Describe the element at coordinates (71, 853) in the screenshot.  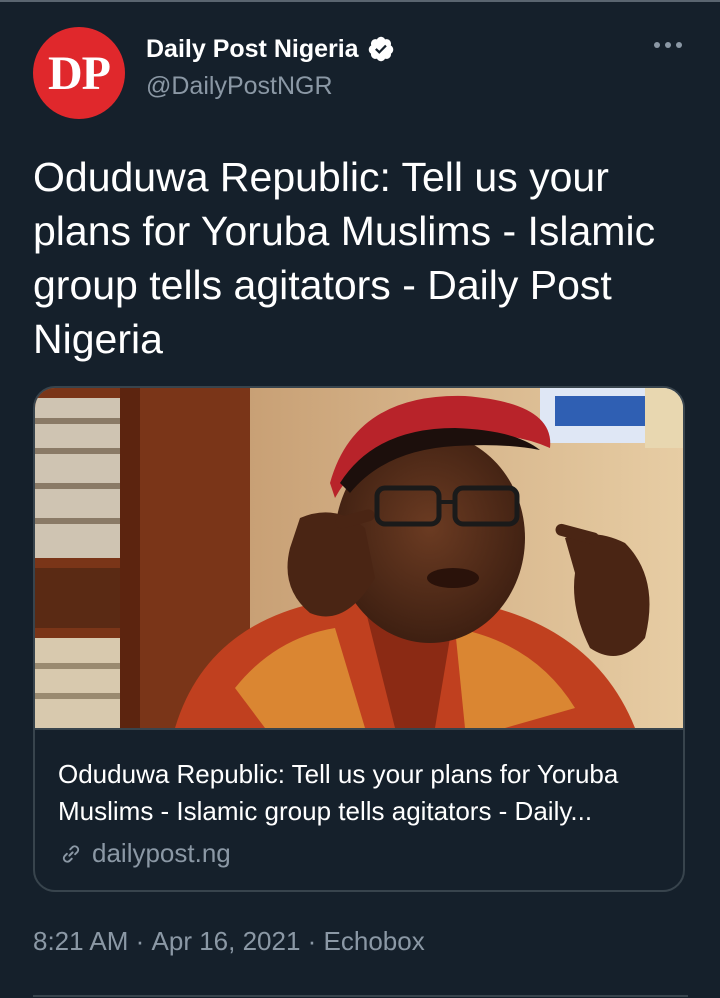
I see `link-icon` at that location.